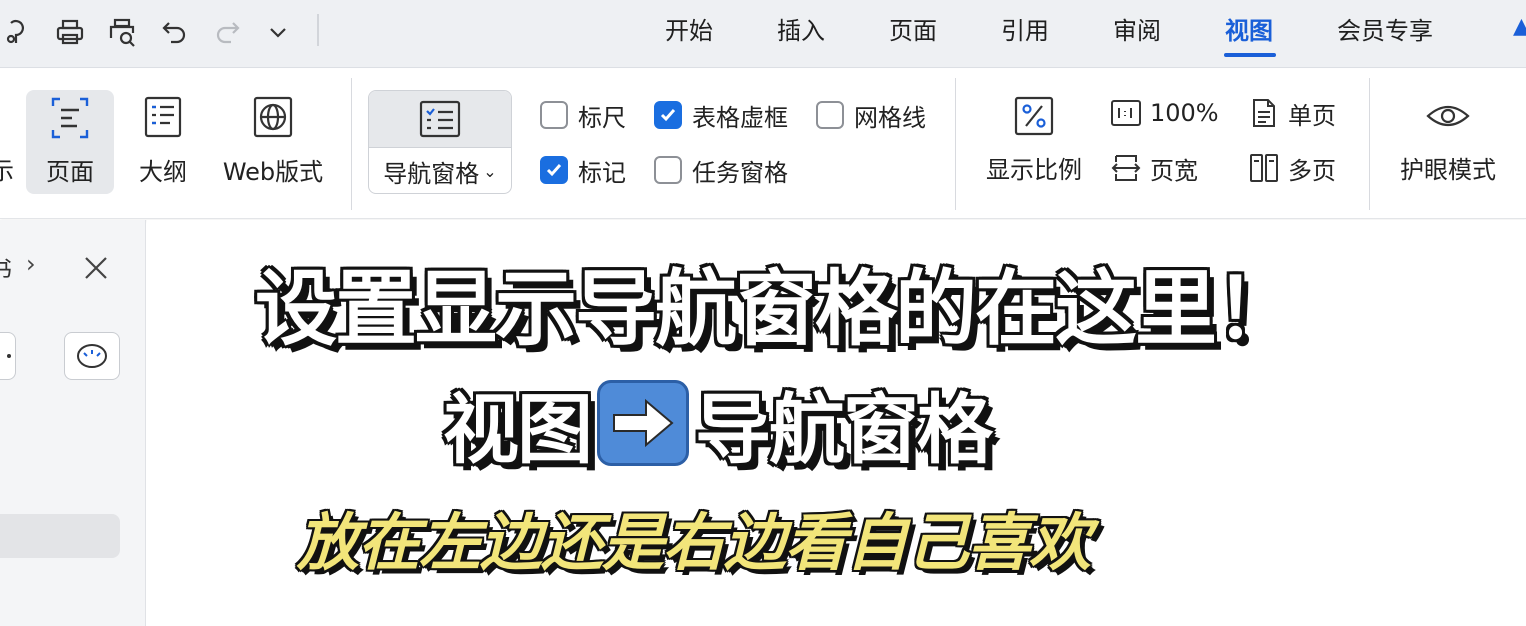 The height and width of the screenshot is (626, 1526). What do you see at coordinates (1519, 26) in the screenshot?
I see `overflow-icon: ▲` at bounding box center [1519, 26].